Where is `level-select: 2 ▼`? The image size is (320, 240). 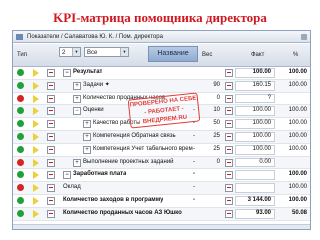
level-select: 2 ▼ is located at coordinates (70, 52).